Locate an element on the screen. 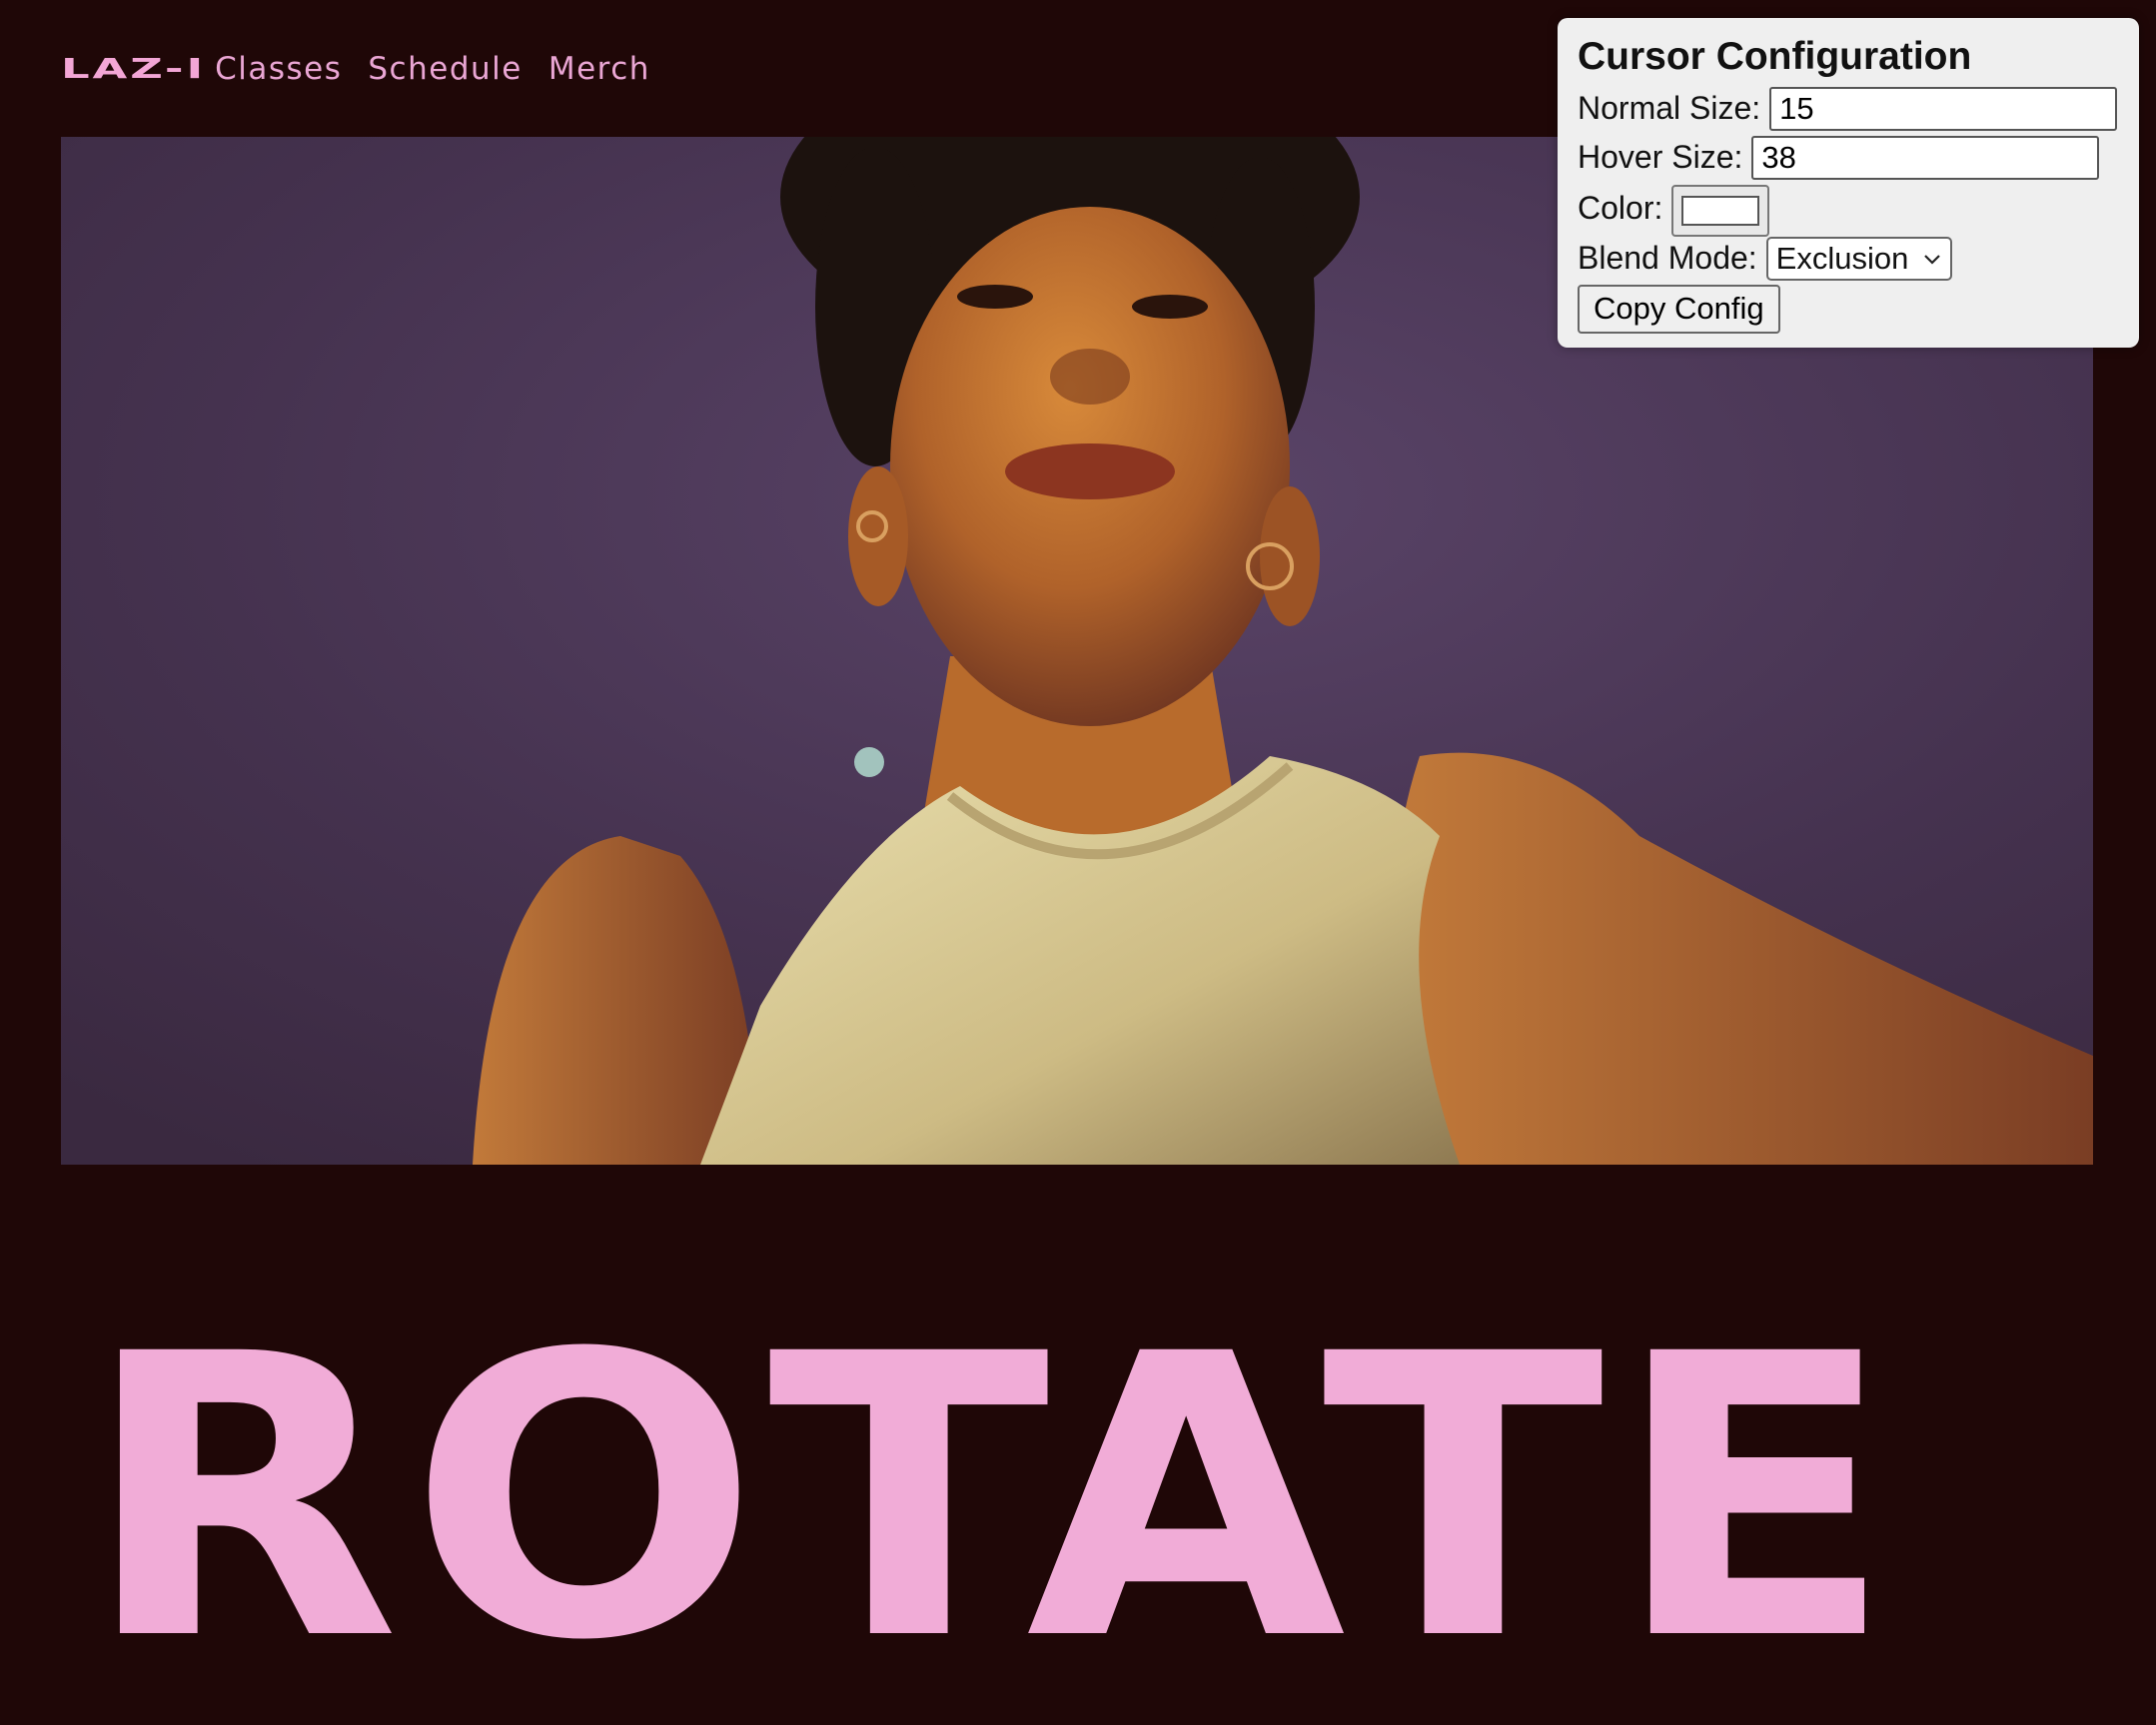  color-label: Color: is located at coordinates (1620, 207).